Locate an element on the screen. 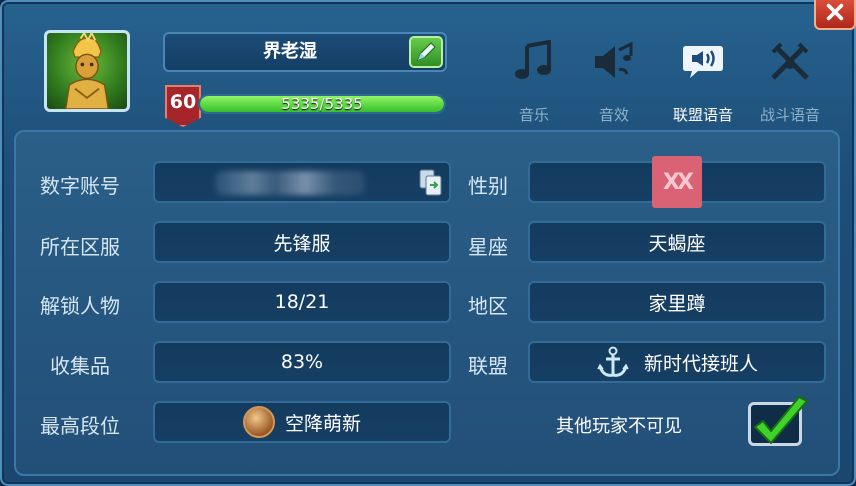 This screenshot has width=856, height=486. region-value: 家里蹲 is located at coordinates (677, 303).